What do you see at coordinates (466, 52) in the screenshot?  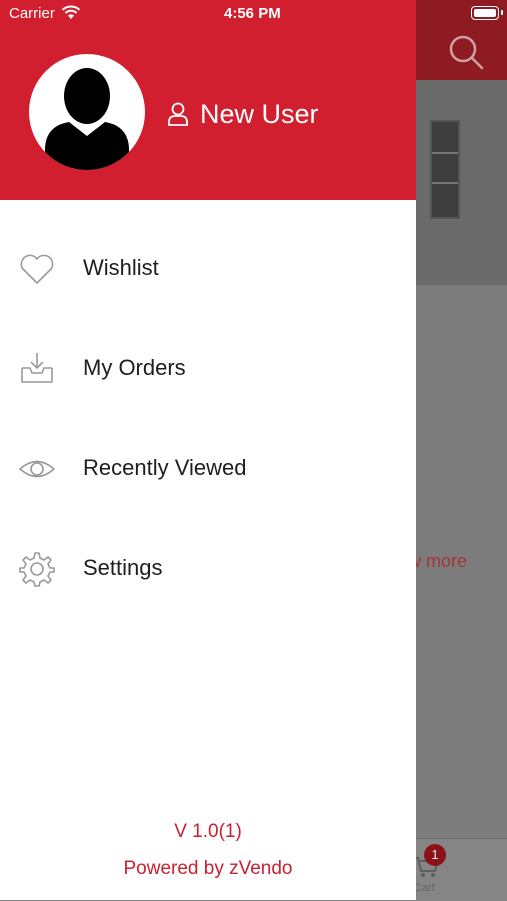 I see `search-icon` at bounding box center [466, 52].